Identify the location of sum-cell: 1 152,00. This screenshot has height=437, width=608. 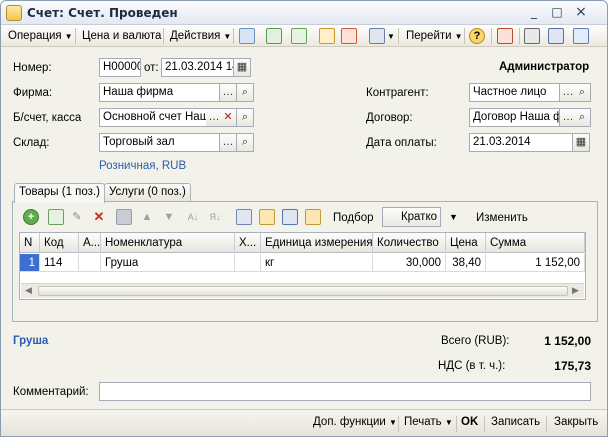
(535, 263).